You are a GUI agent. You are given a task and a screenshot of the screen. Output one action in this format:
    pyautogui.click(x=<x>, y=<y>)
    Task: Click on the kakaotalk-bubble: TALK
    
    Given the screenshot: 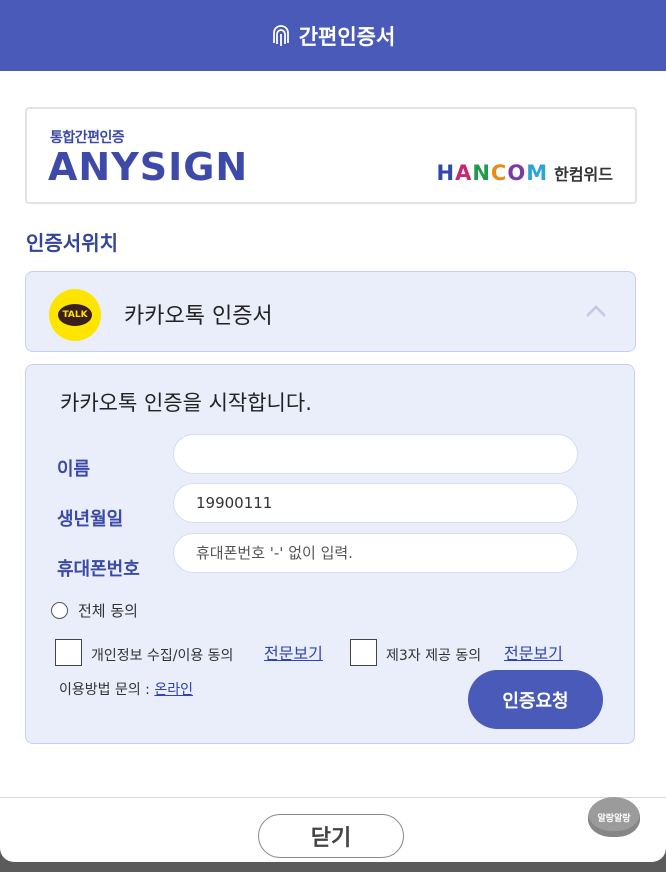 What is the action you would take?
    pyautogui.click(x=75, y=315)
    